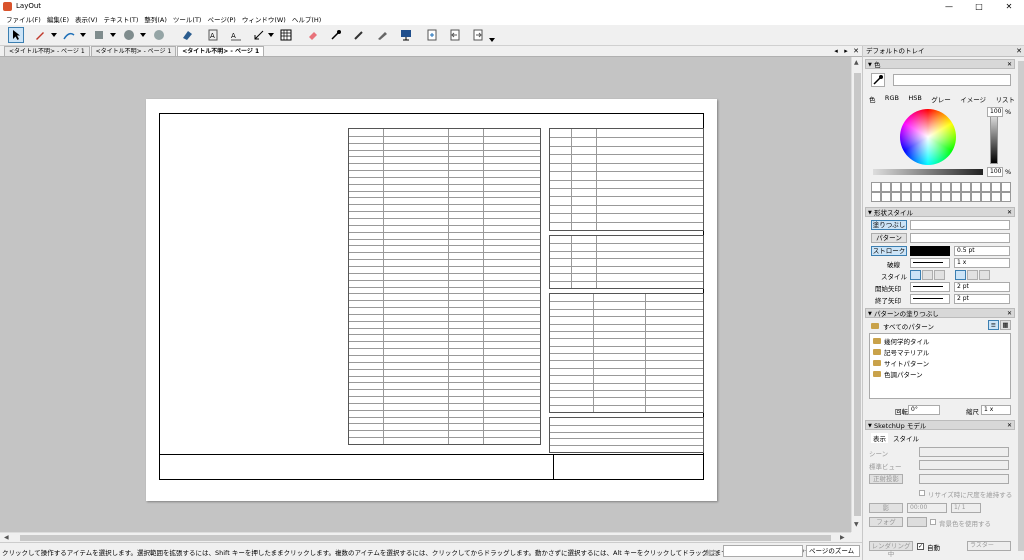 The image size is (1024, 560). Describe the element at coordinates (113, 35) in the screenshot. I see `rectangle-dropdown-icon` at that location.